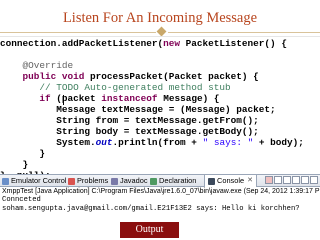  Describe the element at coordinates (230, 181) in the screenshot. I see `tab-console: Console ✕` at that location.